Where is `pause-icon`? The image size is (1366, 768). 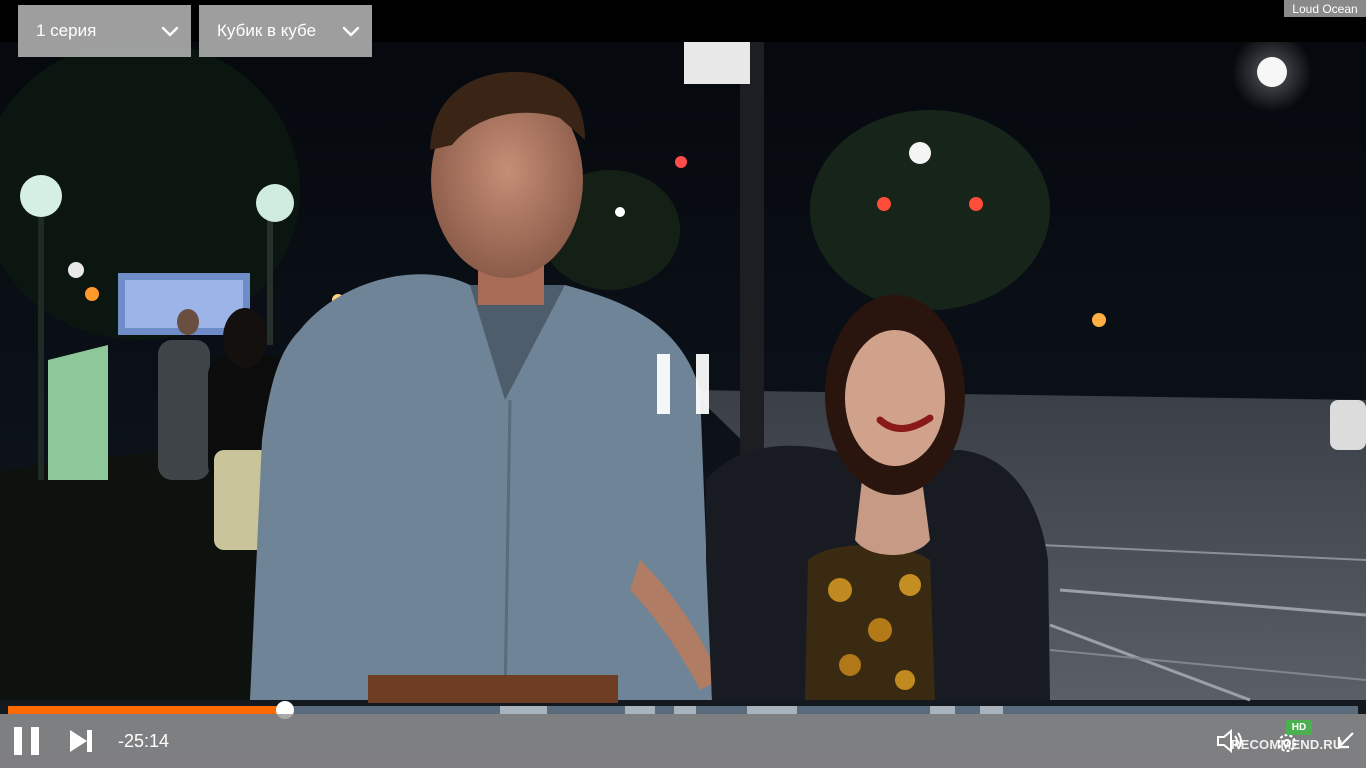 pause-icon is located at coordinates (683, 384).